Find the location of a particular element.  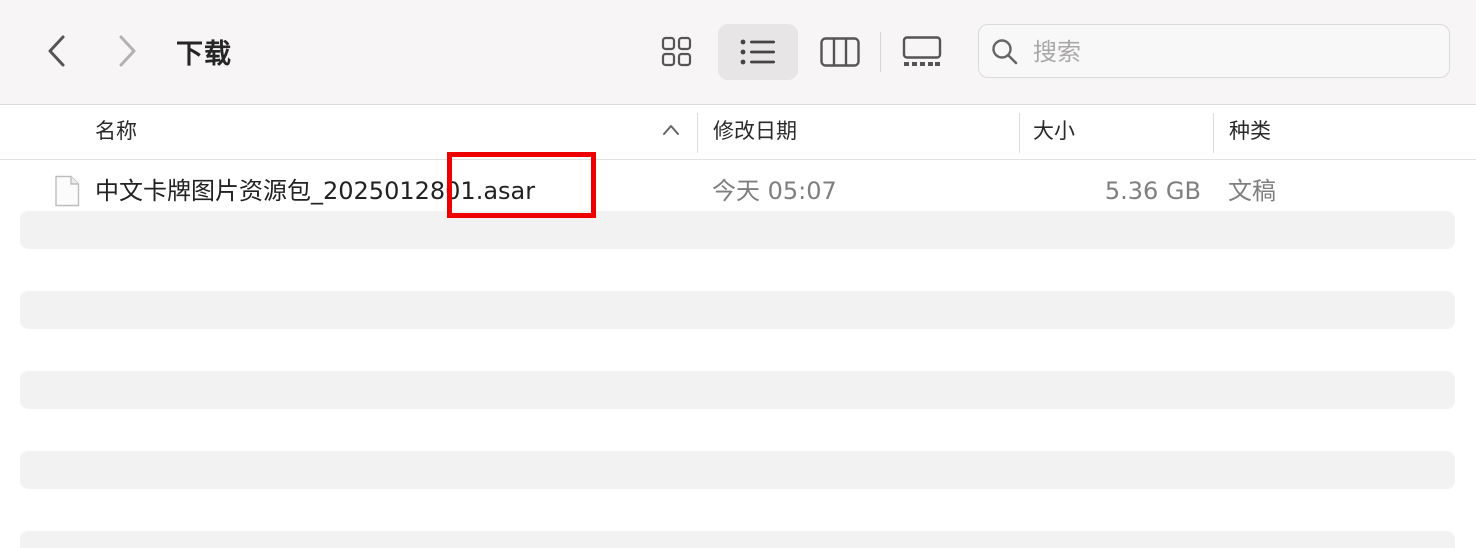

gallery-view-button is located at coordinates (922, 52).